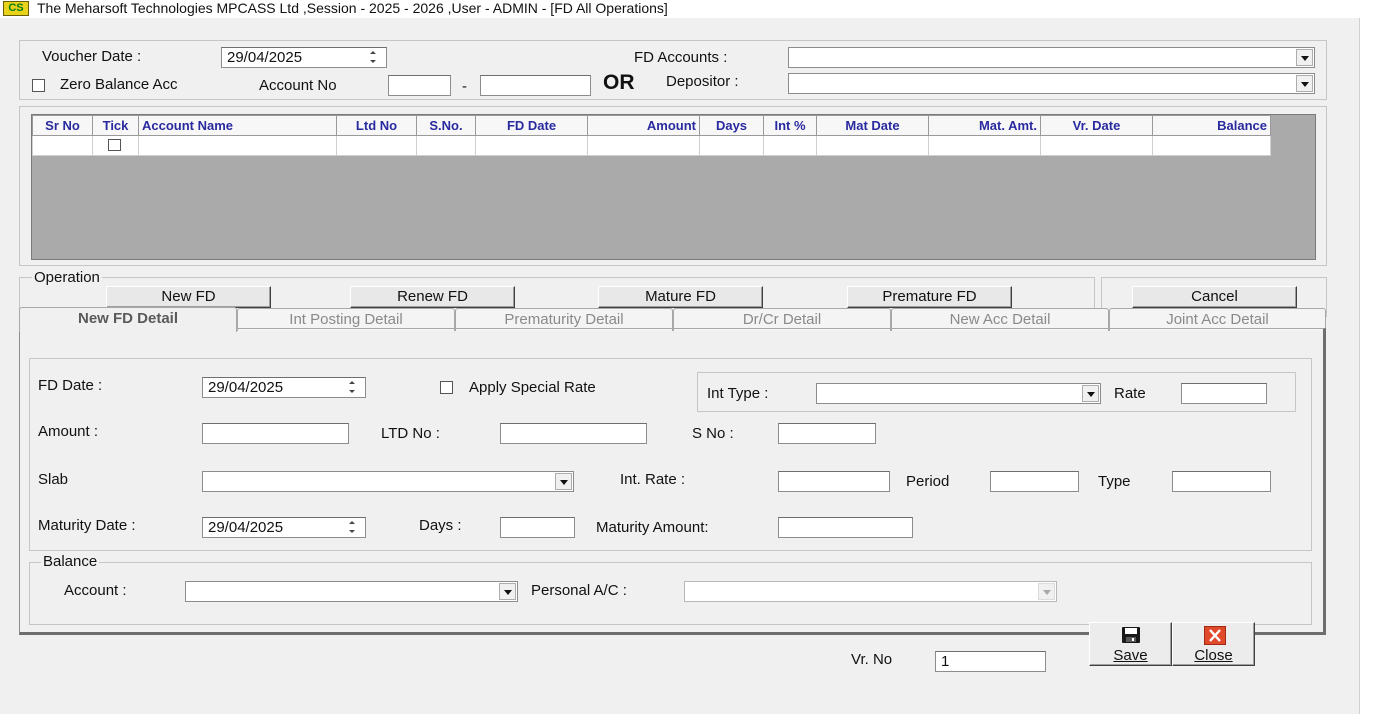 This screenshot has height=714, width=1376. I want to click on account-no-input, so click(535, 85).